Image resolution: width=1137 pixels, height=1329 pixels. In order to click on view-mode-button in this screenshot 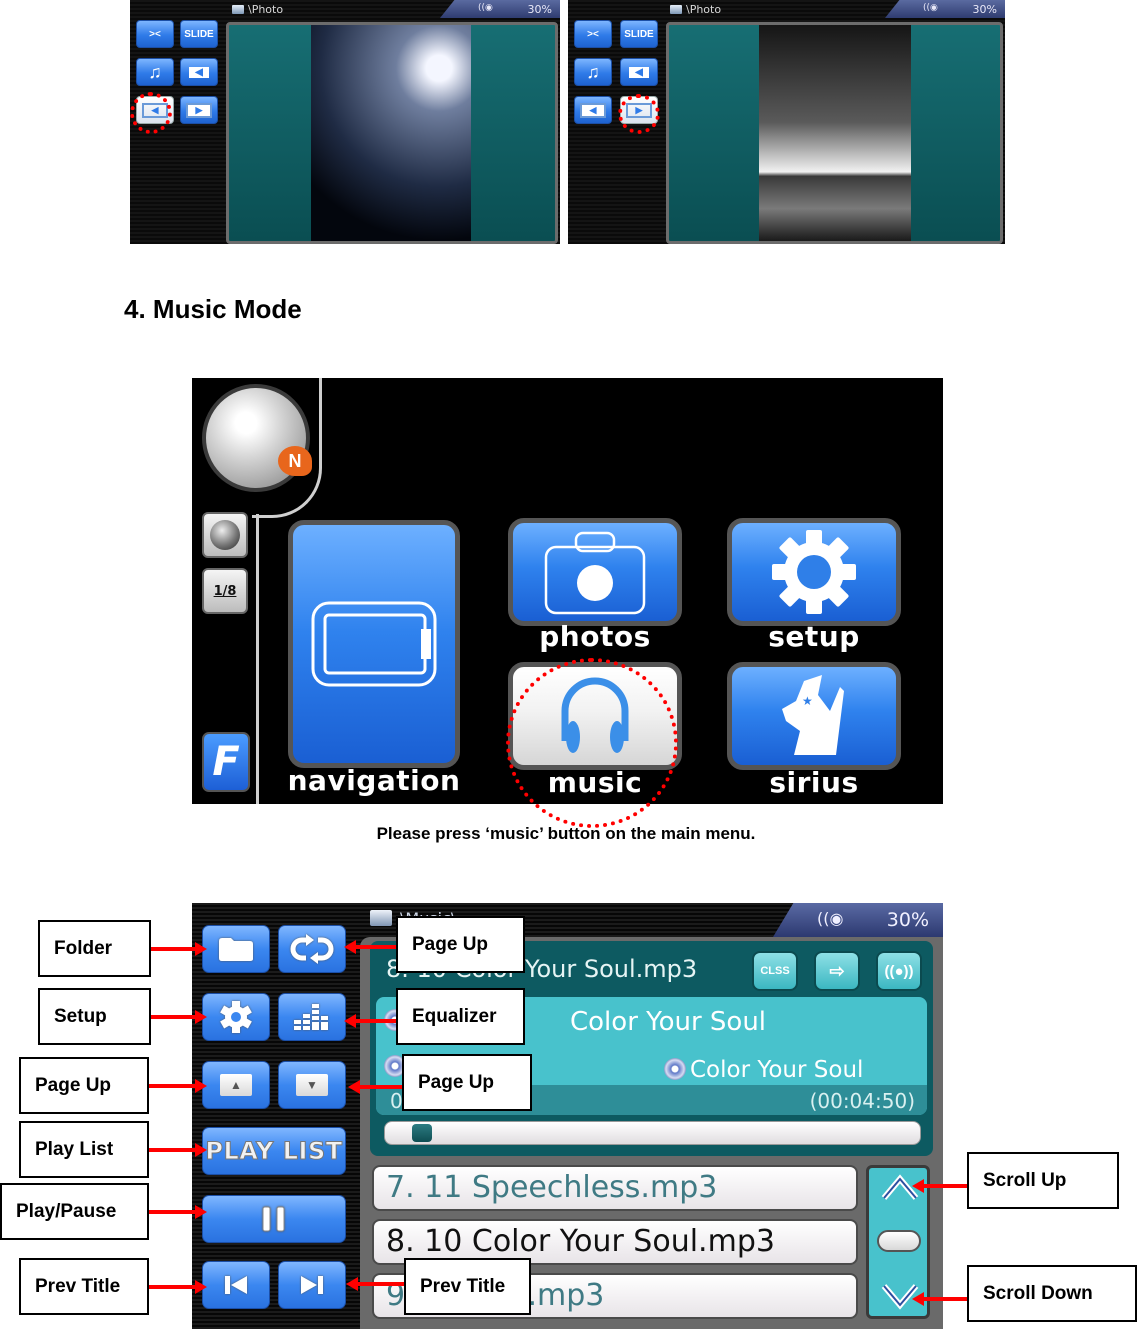, I will do `click(225, 535)`.